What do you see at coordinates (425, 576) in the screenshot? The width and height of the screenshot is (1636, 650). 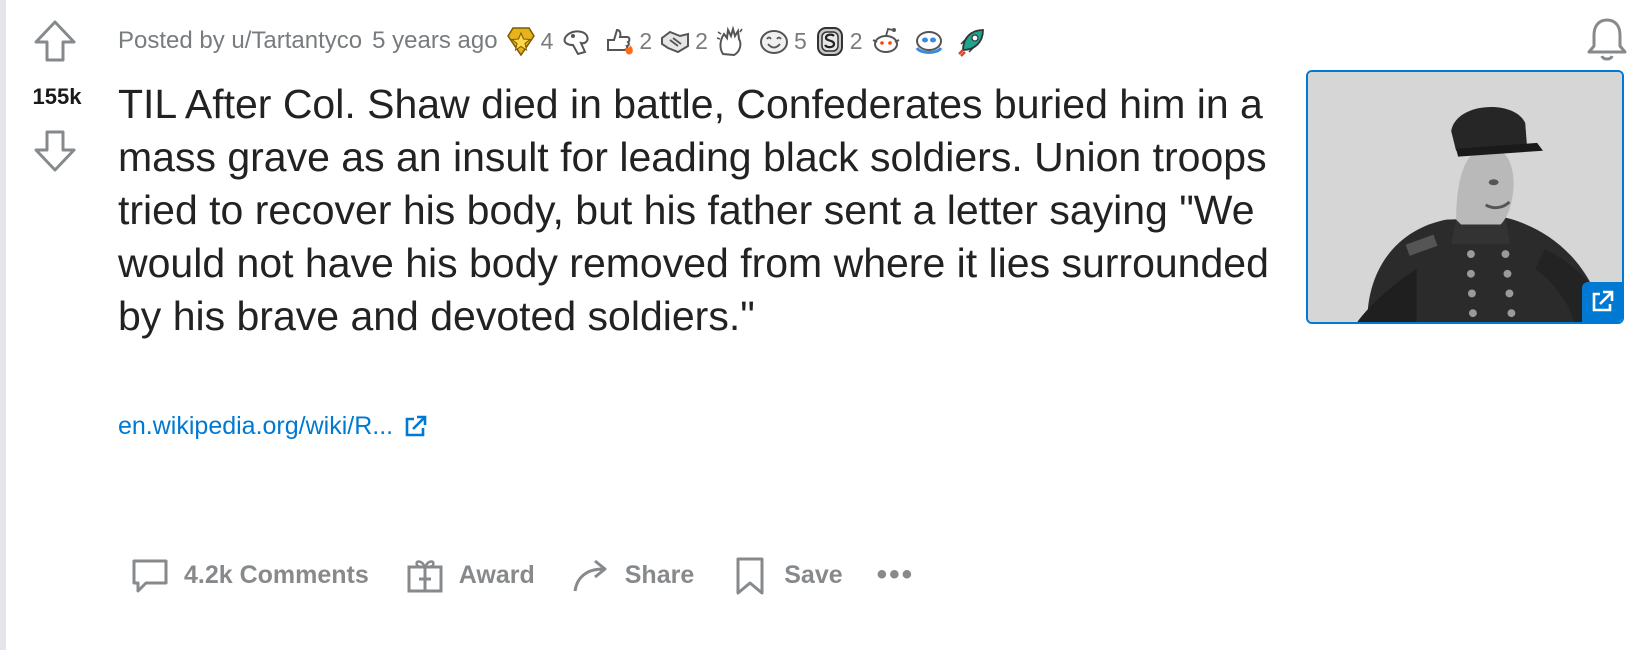 I see `gift-icon` at bounding box center [425, 576].